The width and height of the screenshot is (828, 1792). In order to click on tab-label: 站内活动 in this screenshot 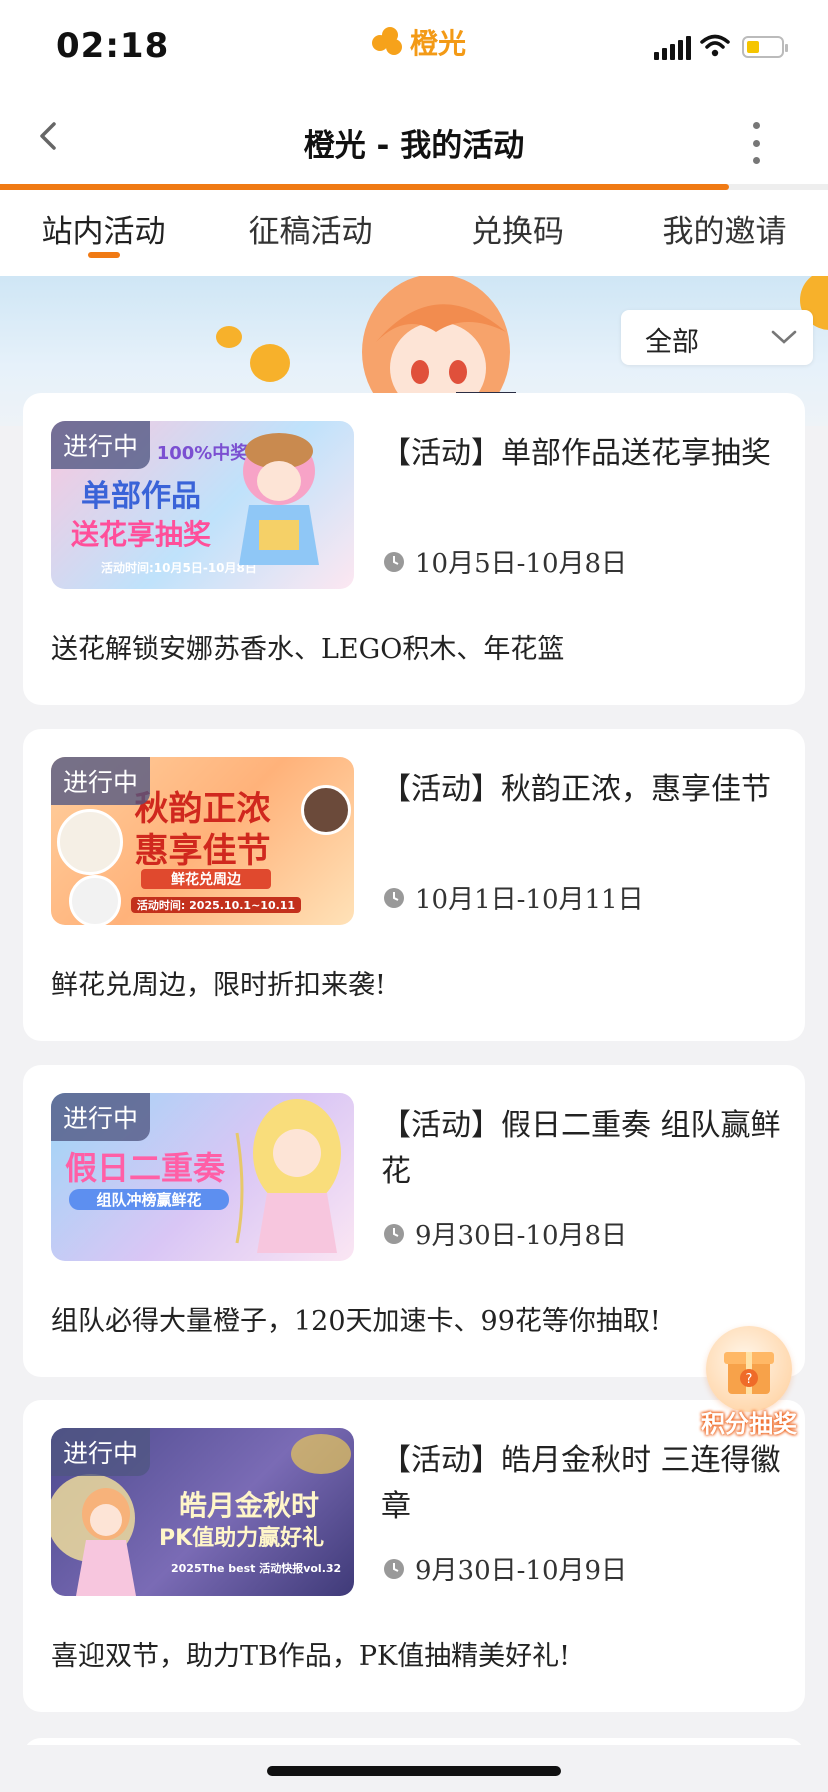, I will do `click(103, 232)`.